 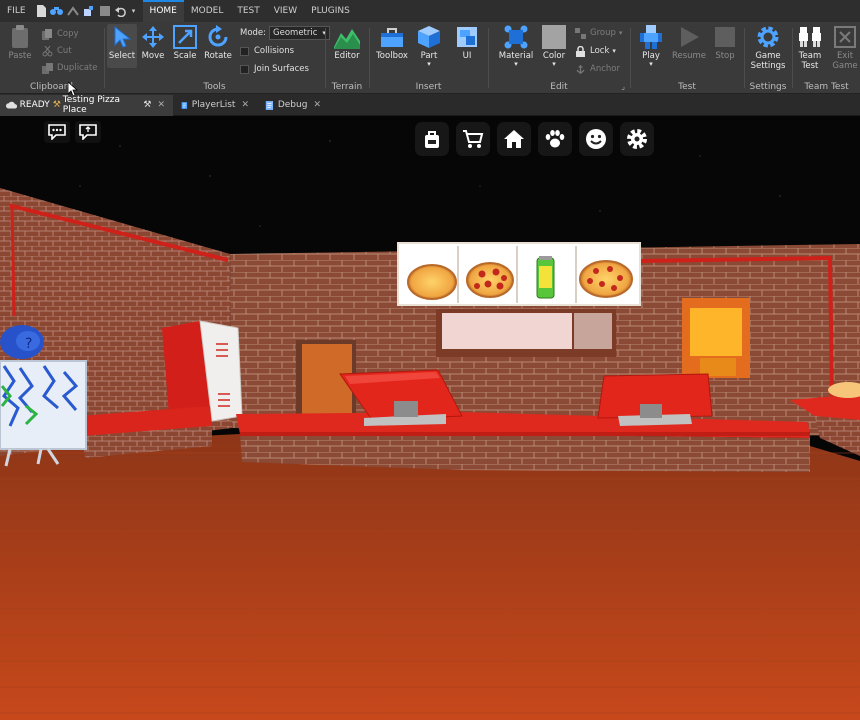 What do you see at coordinates (554, 64) in the screenshot?
I see `color-dropdown-icon: ▾` at bounding box center [554, 64].